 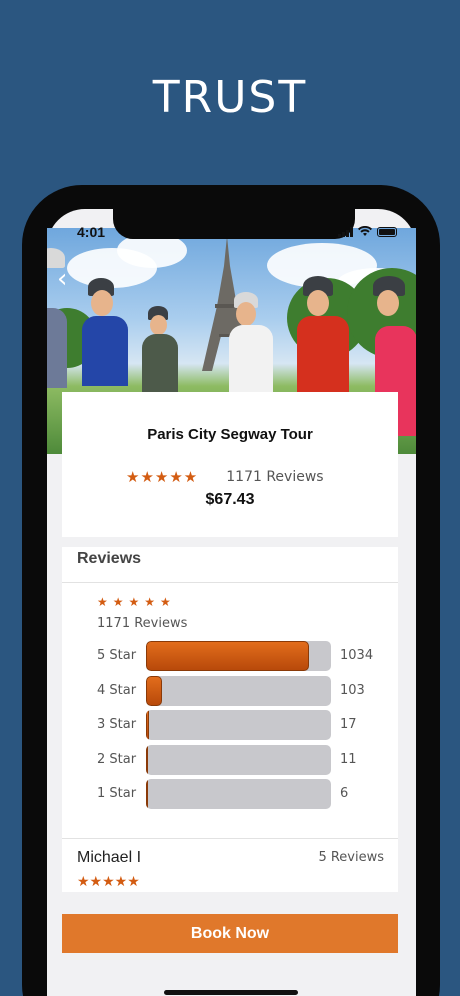 I want to click on rating-bar-row-2: 2 Star 11, so click(x=242, y=760).